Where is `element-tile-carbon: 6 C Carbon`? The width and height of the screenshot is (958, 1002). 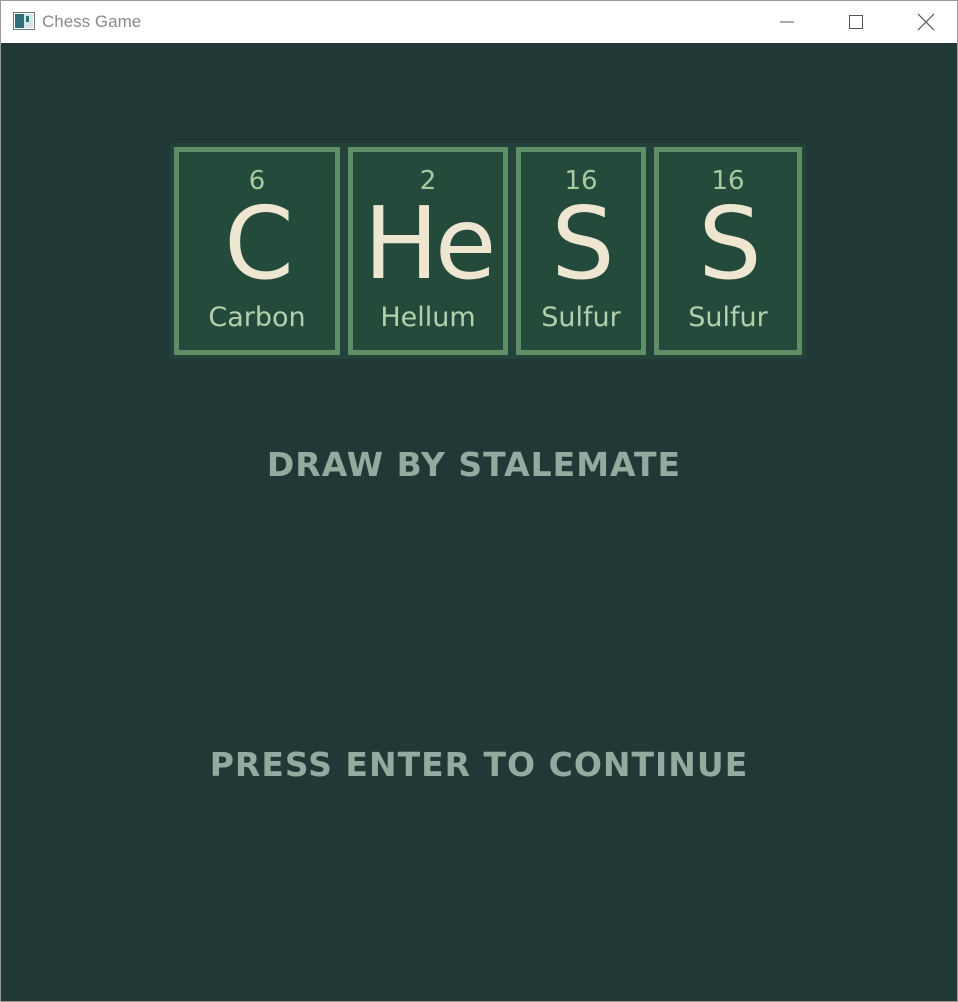 element-tile-carbon: 6 C Carbon is located at coordinates (257, 251).